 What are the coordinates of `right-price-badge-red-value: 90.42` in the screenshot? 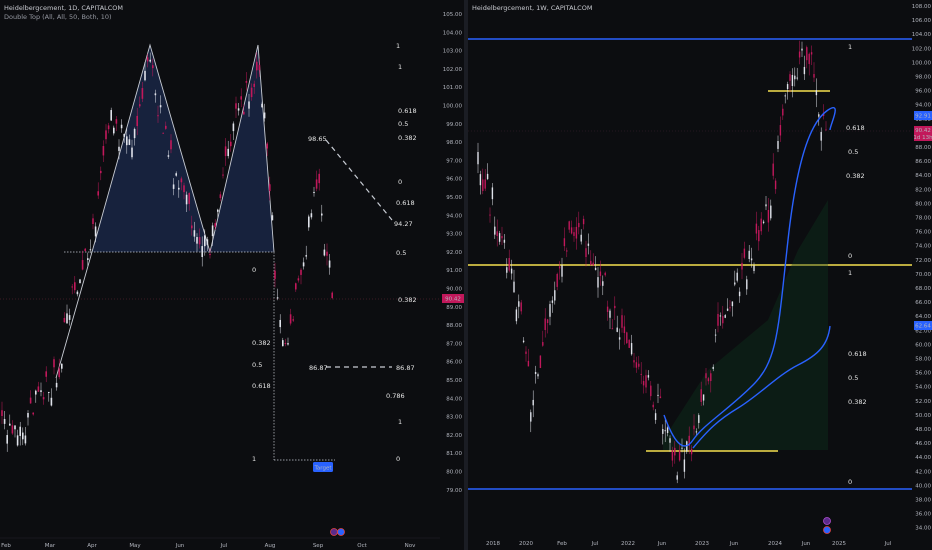 It's located at (923, 131).